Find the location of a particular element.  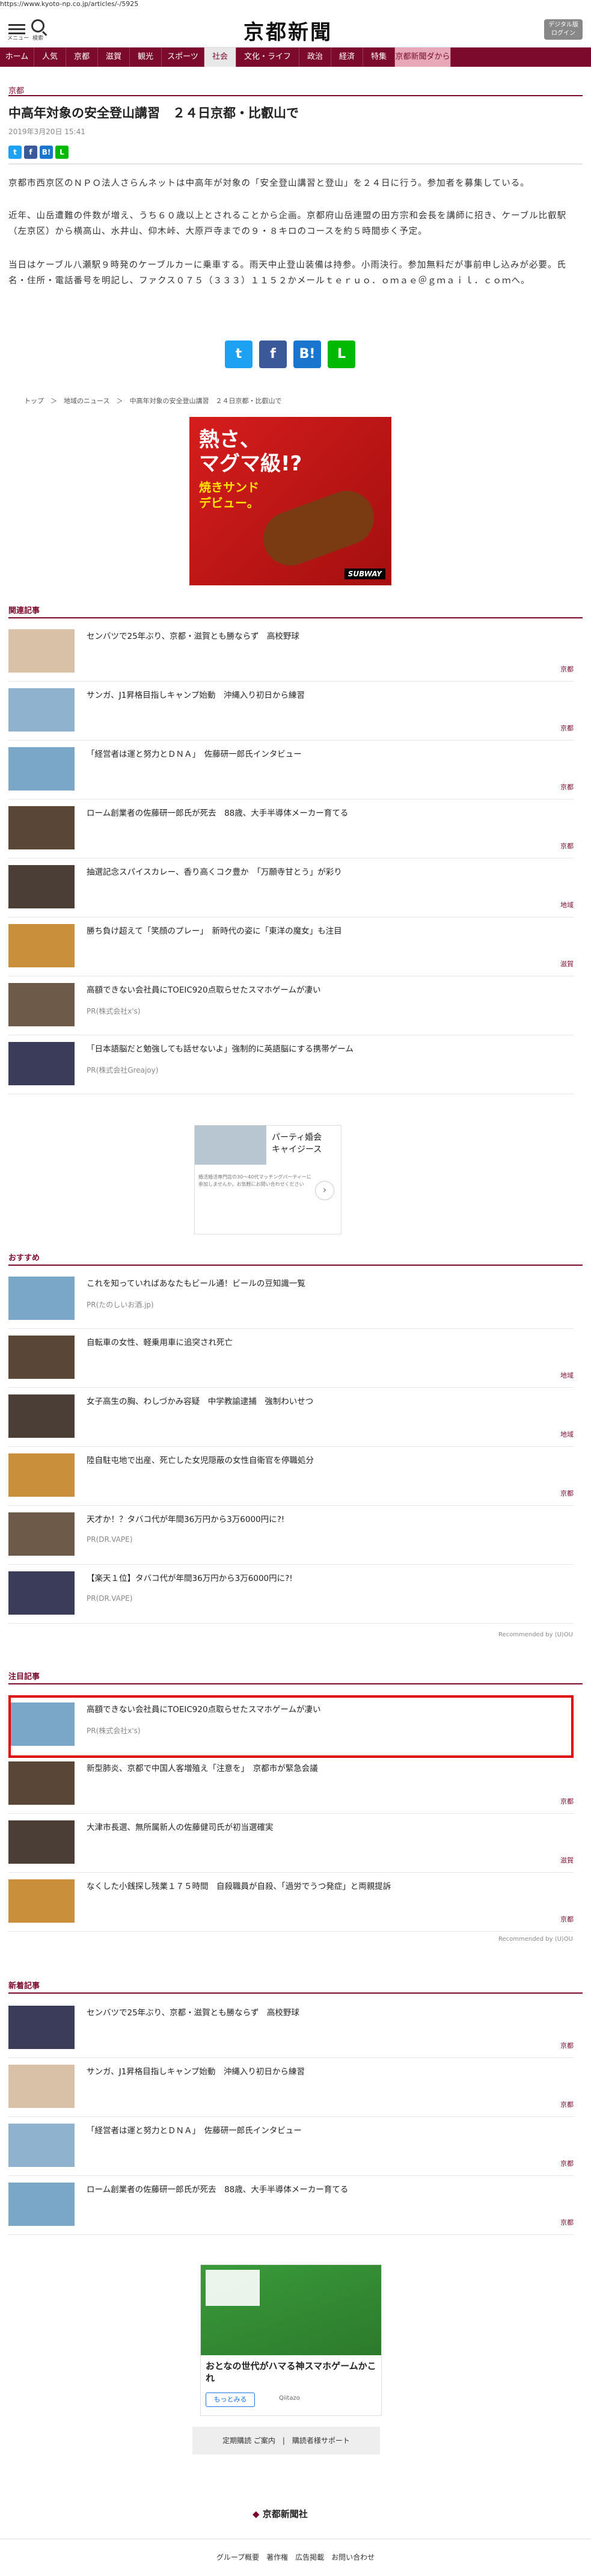

list-item-title: 新型肺炎、京都で中国人客増殖え「注意を」 京都市が緊急会議 is located at coordinates (202, 1767).